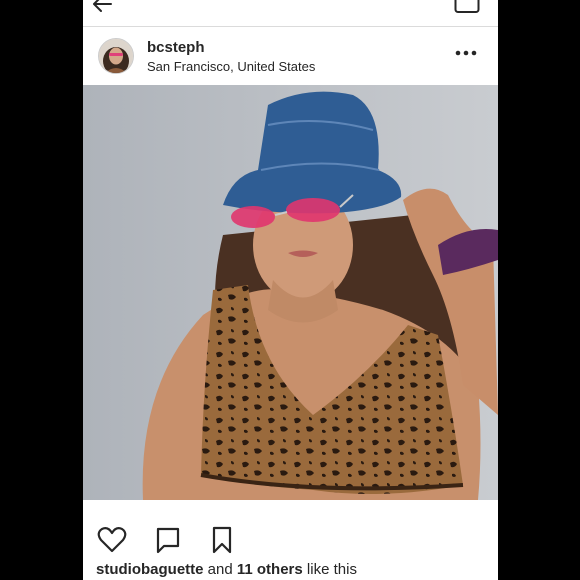  What do you see at coordinates (220, 569) in the screenshot?
I see `likes-connector: and` at bounding box center [220, 569].